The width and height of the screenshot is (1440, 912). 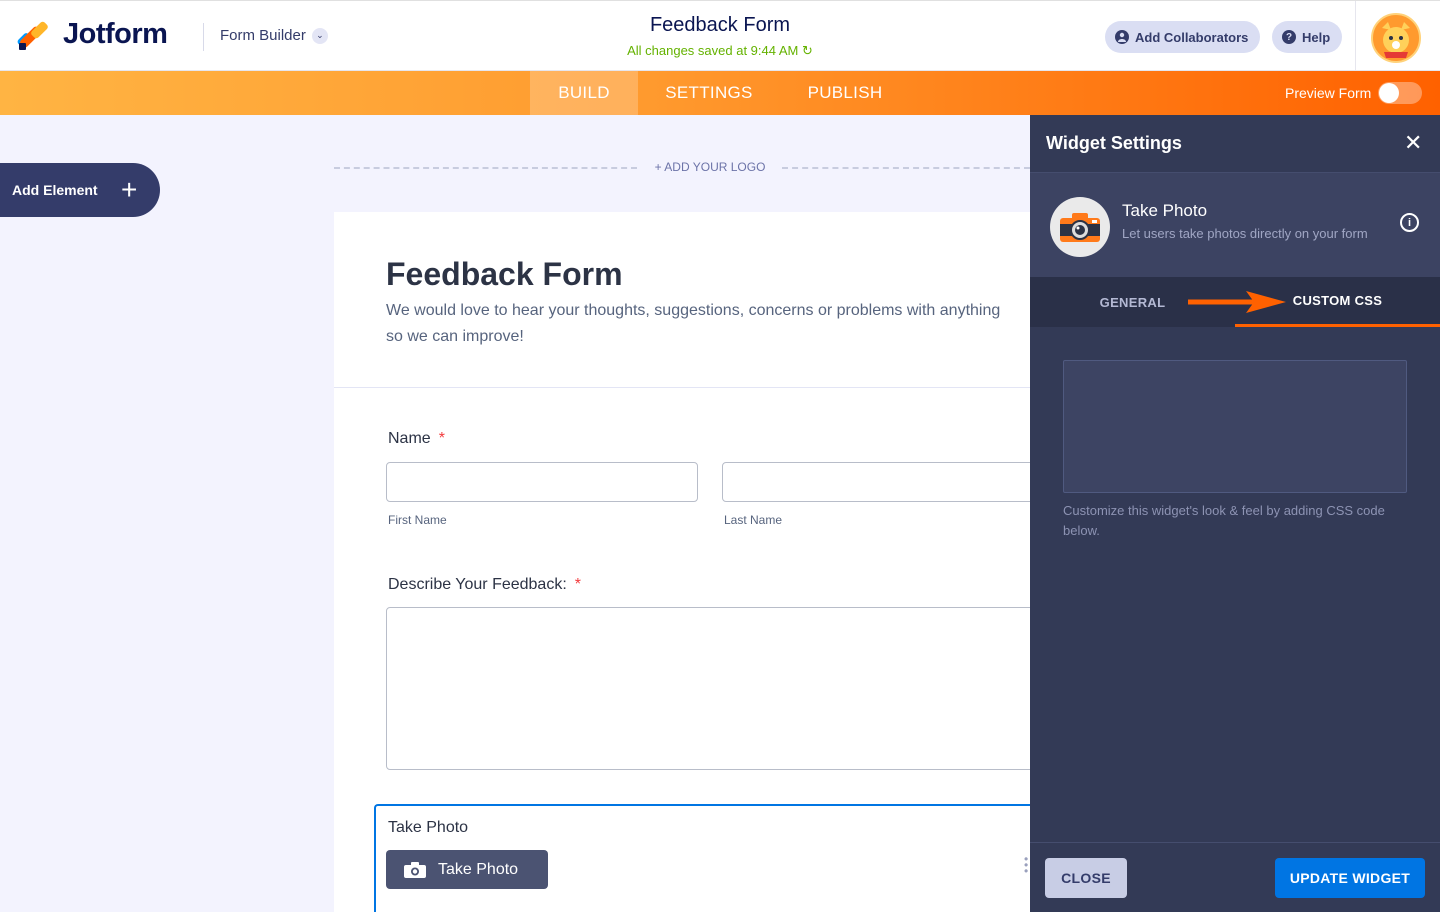 I want to click on preview-form-label: Preview Form, so click(x=1328, y=93).